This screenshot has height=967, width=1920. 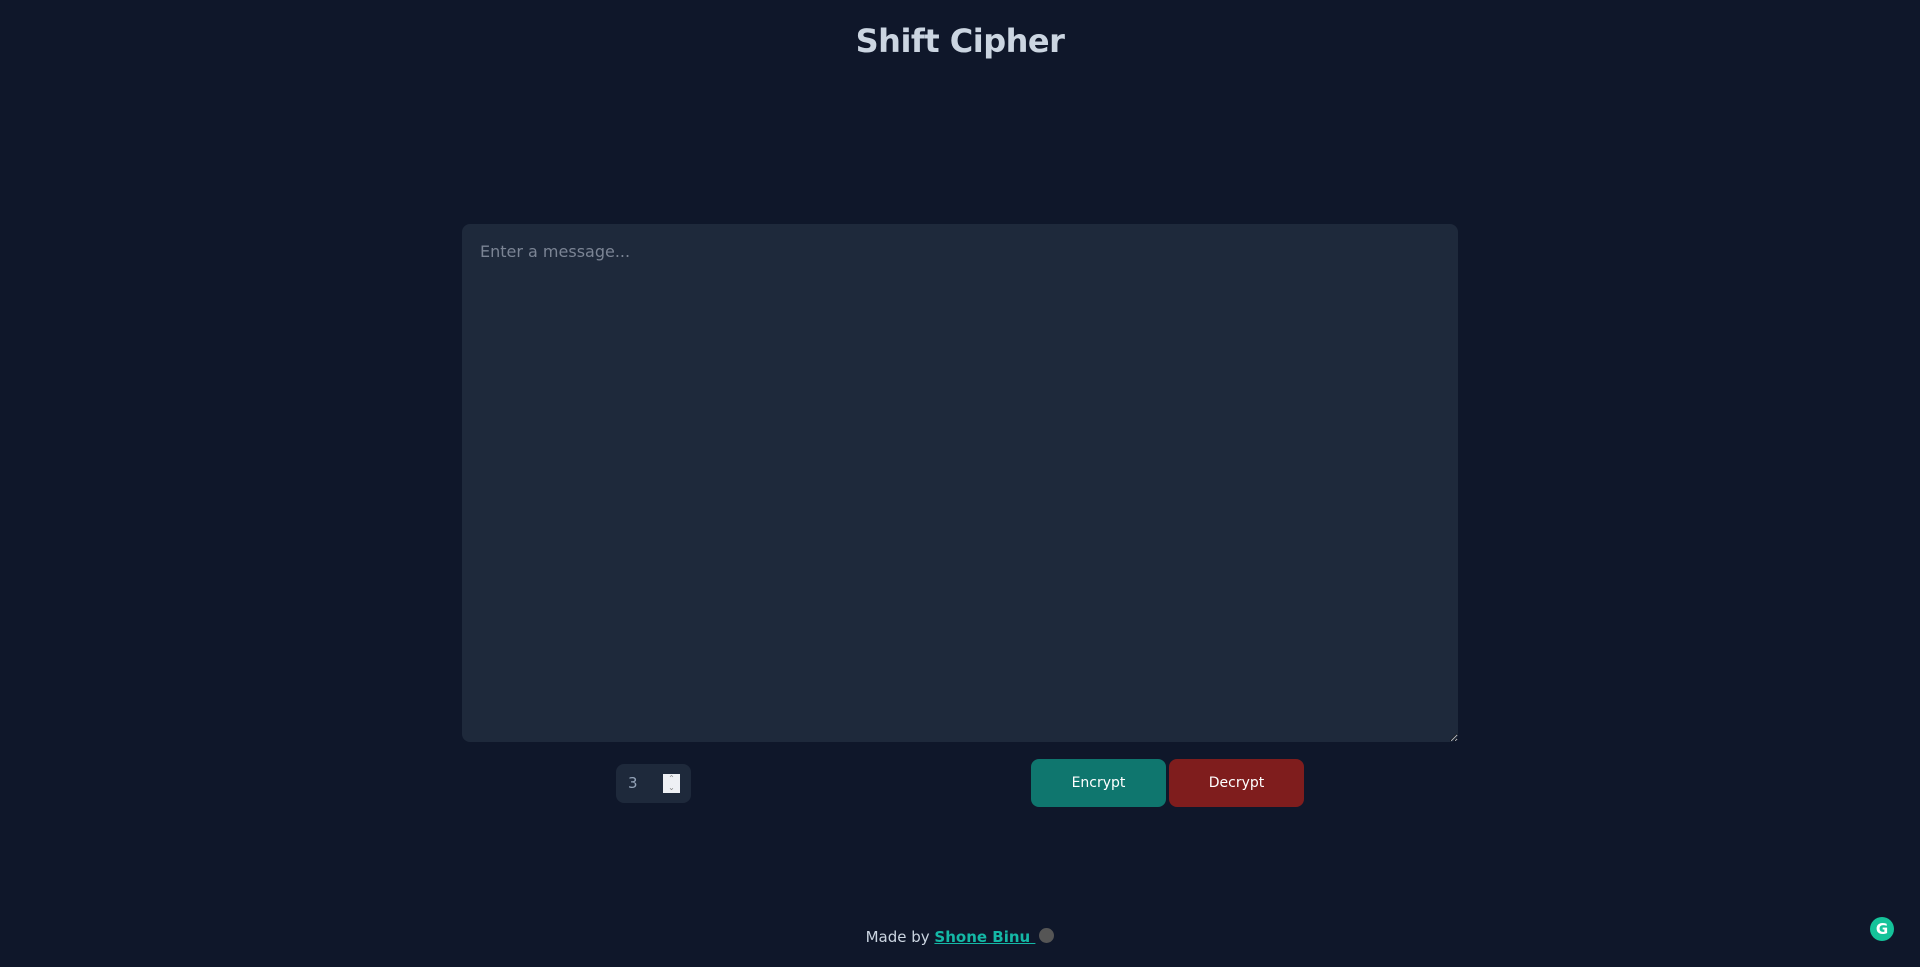 What do you see at coordinates (647, 783) in the screenshot?
I see `shift-input` at bounding box center [647, 783].